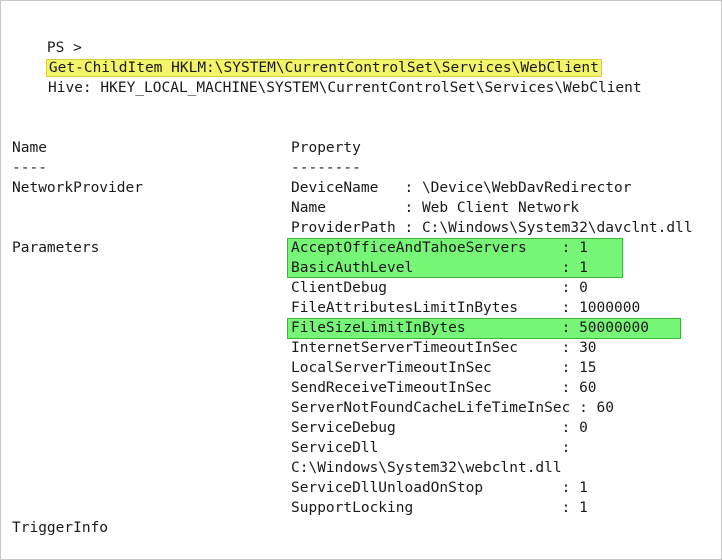  What do you see at coordinates (453, 408) in the screenshot?
I see `property-line: ServerNotFoundCacheLifeTimeInSec : 60` at bounding box center [453, 408].